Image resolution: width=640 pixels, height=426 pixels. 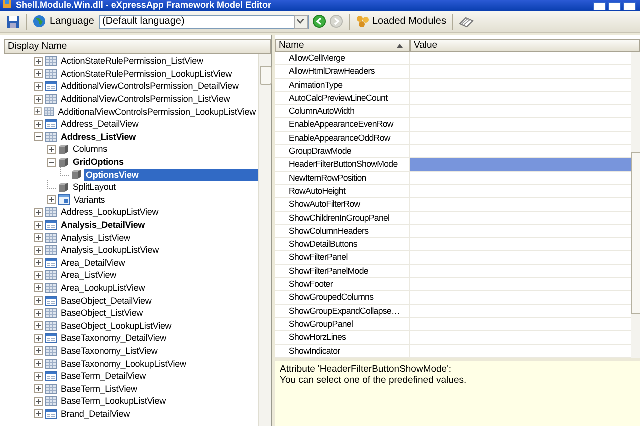 What do you see at coordinates (348, 124) in the screenshot?
I see `property-name: EnableAppearanceEvenRow` at bounding box center [348, 124].